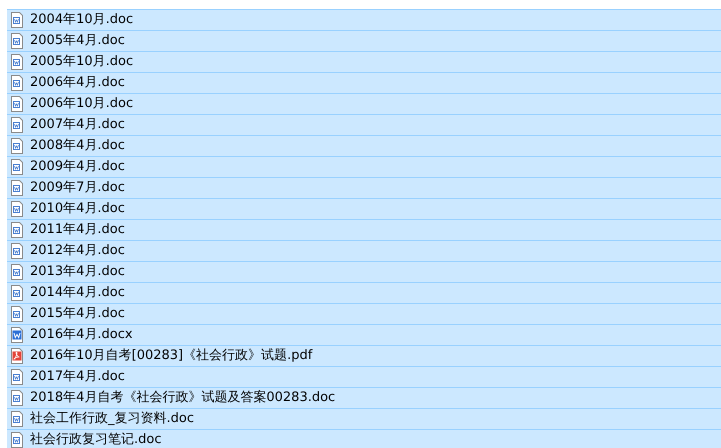  Describe the element at coordinates (364, 166) in the screenshot. I see `file-row: 2009年4月.doc` at that location.